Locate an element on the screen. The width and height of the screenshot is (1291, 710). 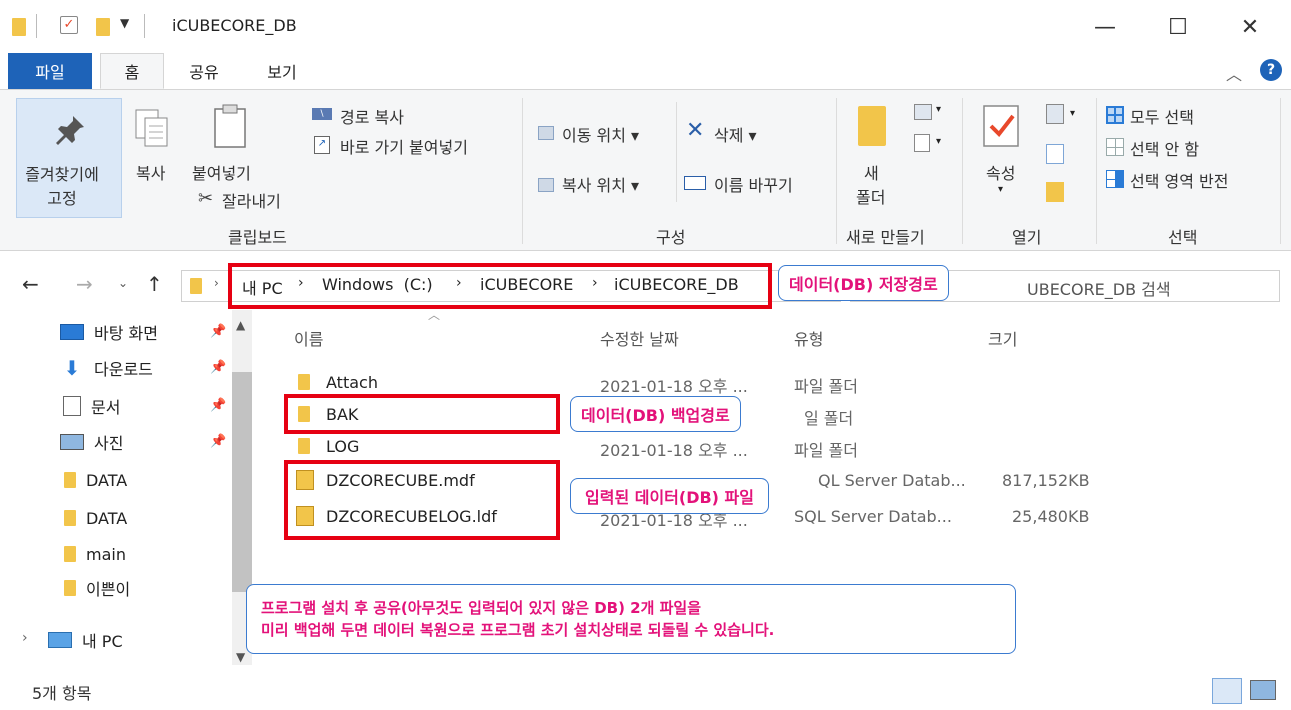
ribbon-tabs: 파일 홈 공유 보기 ︿ ? is located at coordinates (645, 71).